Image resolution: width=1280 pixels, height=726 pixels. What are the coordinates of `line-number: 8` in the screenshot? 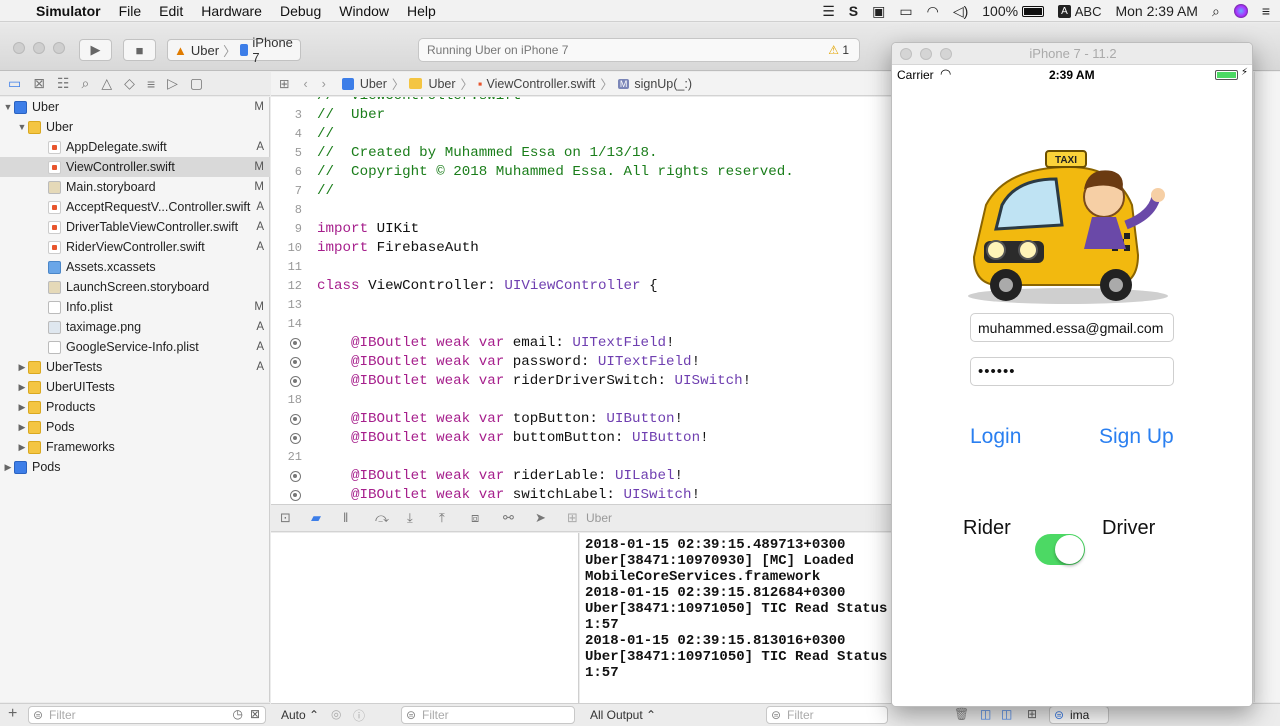 It's located at (286, 210).